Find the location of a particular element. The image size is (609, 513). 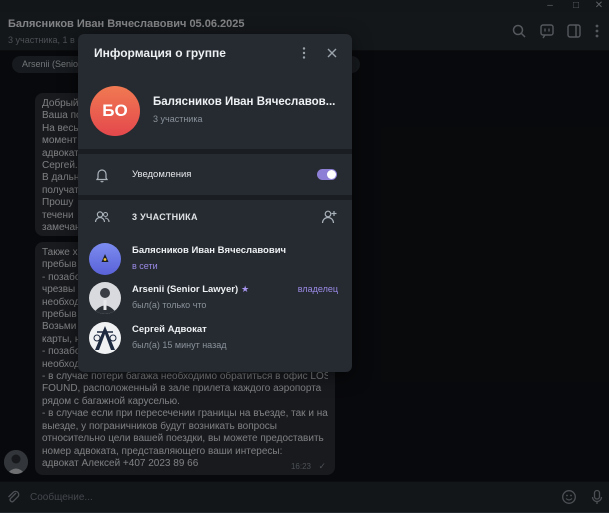

notifications-toggle is located at coordinates (327, 174).